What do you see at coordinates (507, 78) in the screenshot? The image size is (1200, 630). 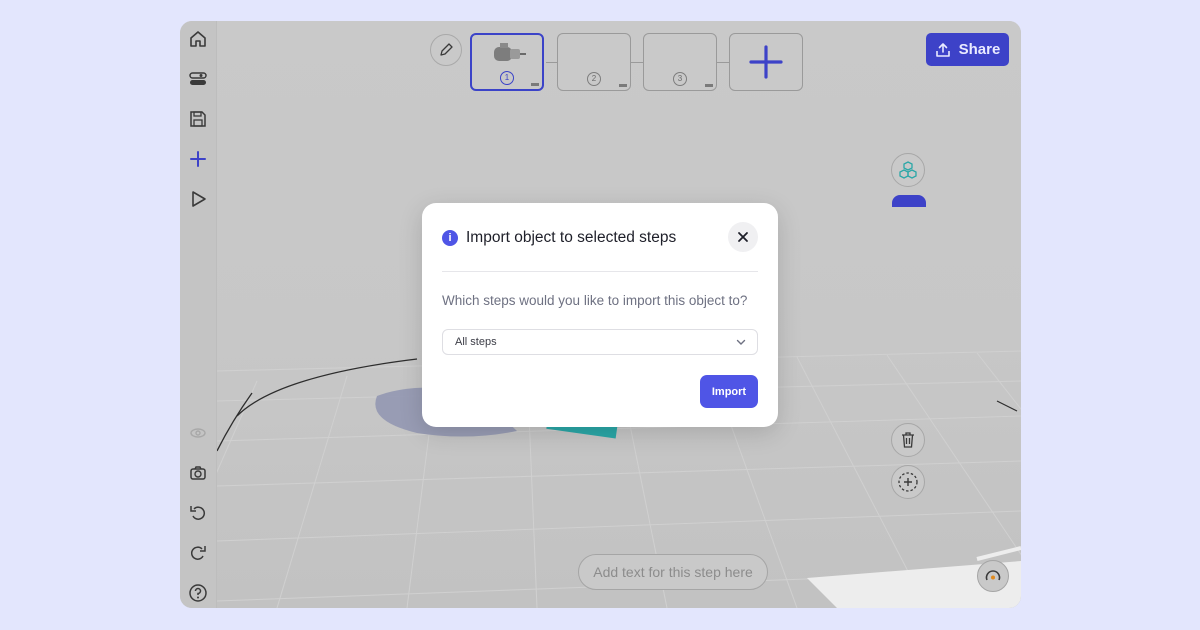 I see `step-number: 1` at bounding box center [507, 78].